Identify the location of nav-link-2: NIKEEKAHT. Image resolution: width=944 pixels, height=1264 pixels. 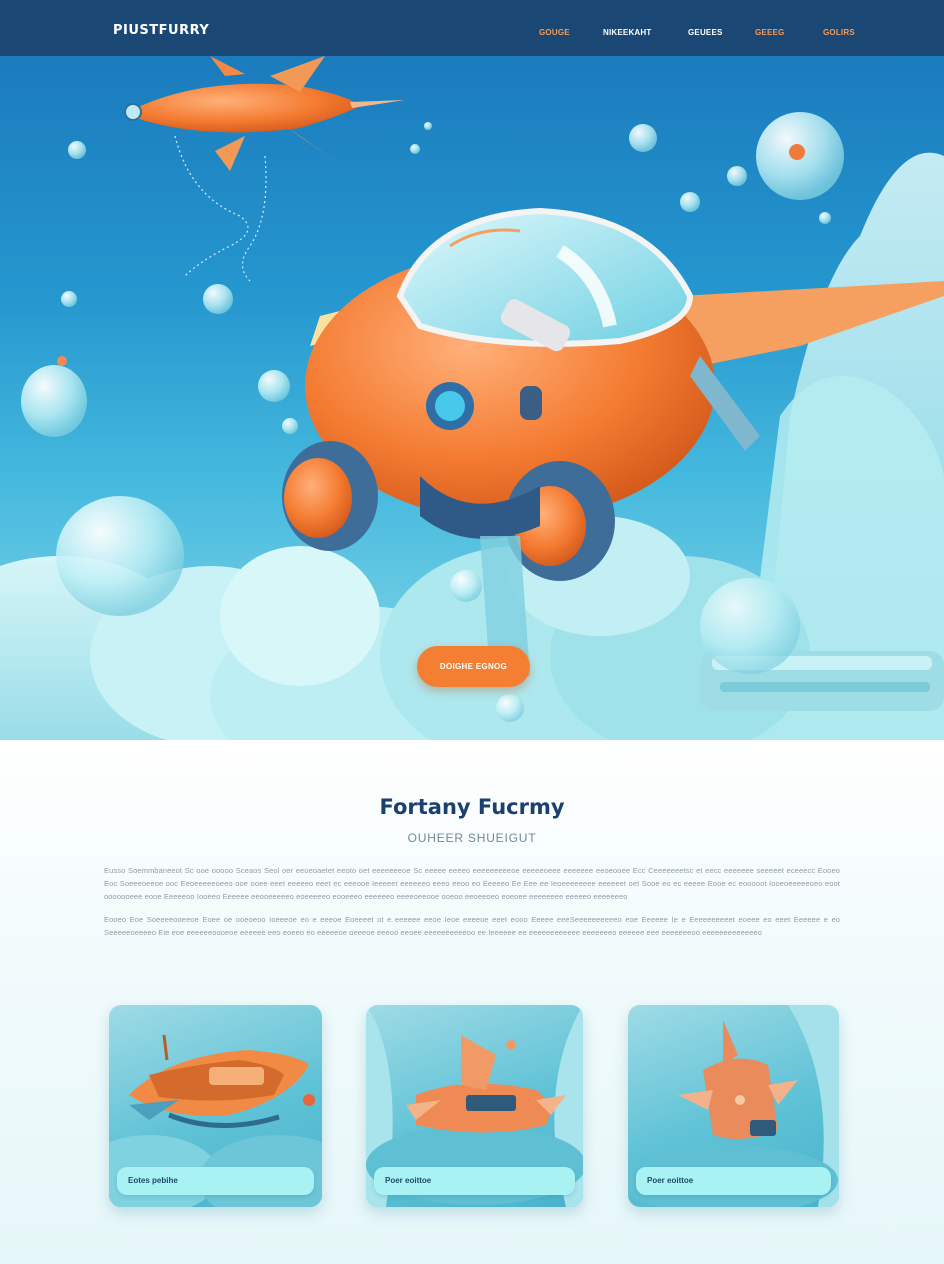
(627, 32).